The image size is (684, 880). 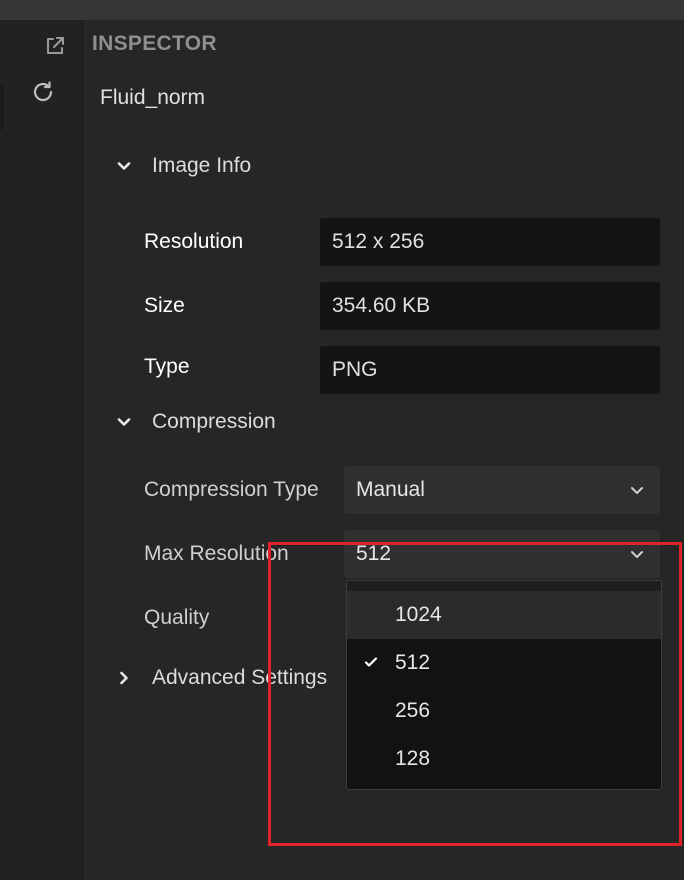 I want to click on option-512: 512, so click(x=504, y=663).